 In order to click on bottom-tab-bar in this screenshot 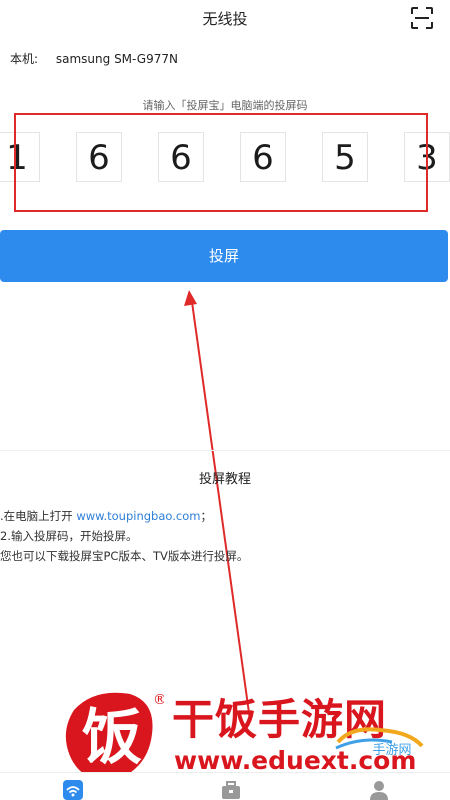, I will do `click(225, 786)`.